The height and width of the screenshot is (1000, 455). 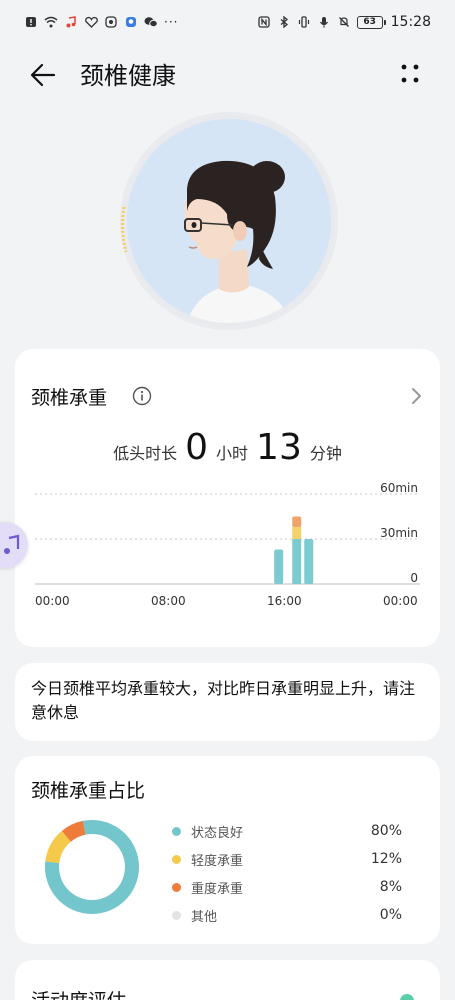 What do you see at coordinates (88, 791) in the screenshot?
I see `load-ratio-title: 颈椎承重占比` at bounding box center [88, 791].